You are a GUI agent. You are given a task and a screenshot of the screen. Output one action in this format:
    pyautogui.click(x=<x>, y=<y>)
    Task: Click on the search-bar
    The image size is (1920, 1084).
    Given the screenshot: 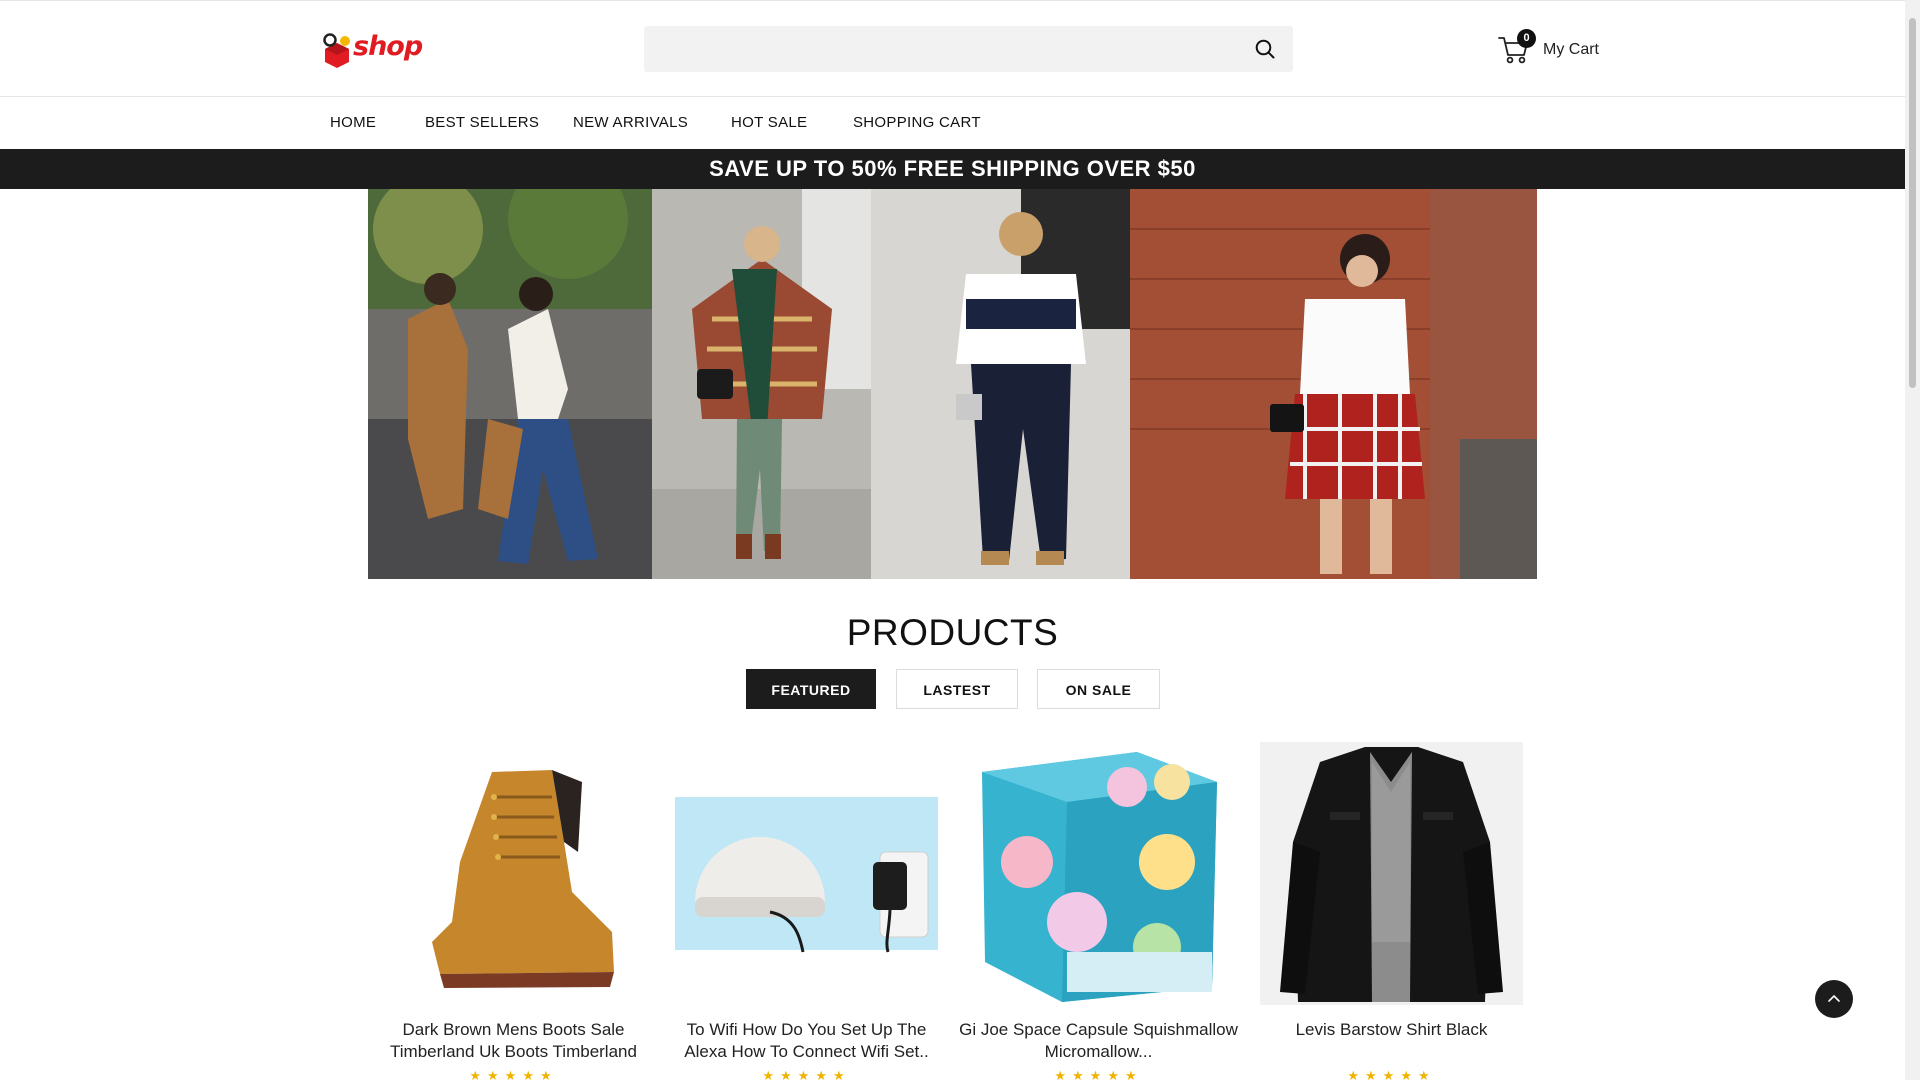 What is the action you would take?
    pyautogui.click(x=968, y=49)
    